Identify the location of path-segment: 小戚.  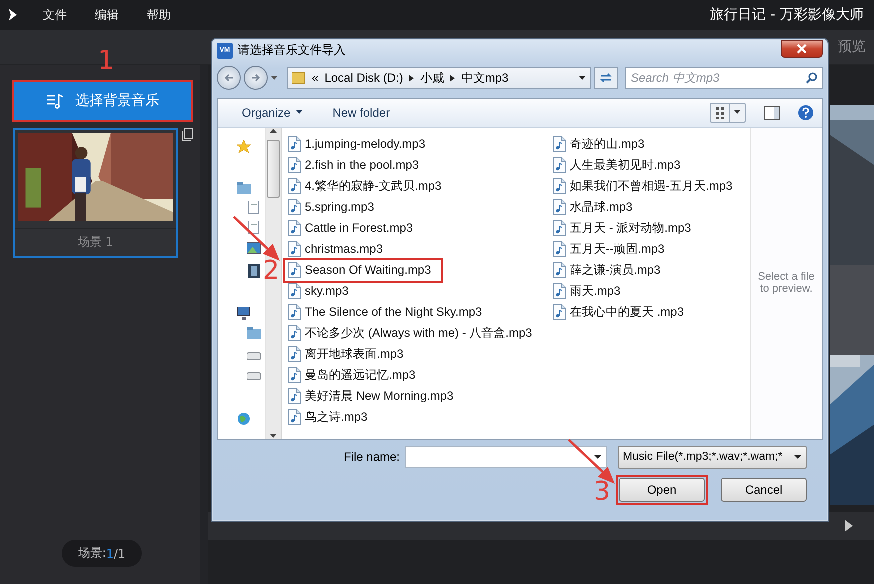
(432, 78).